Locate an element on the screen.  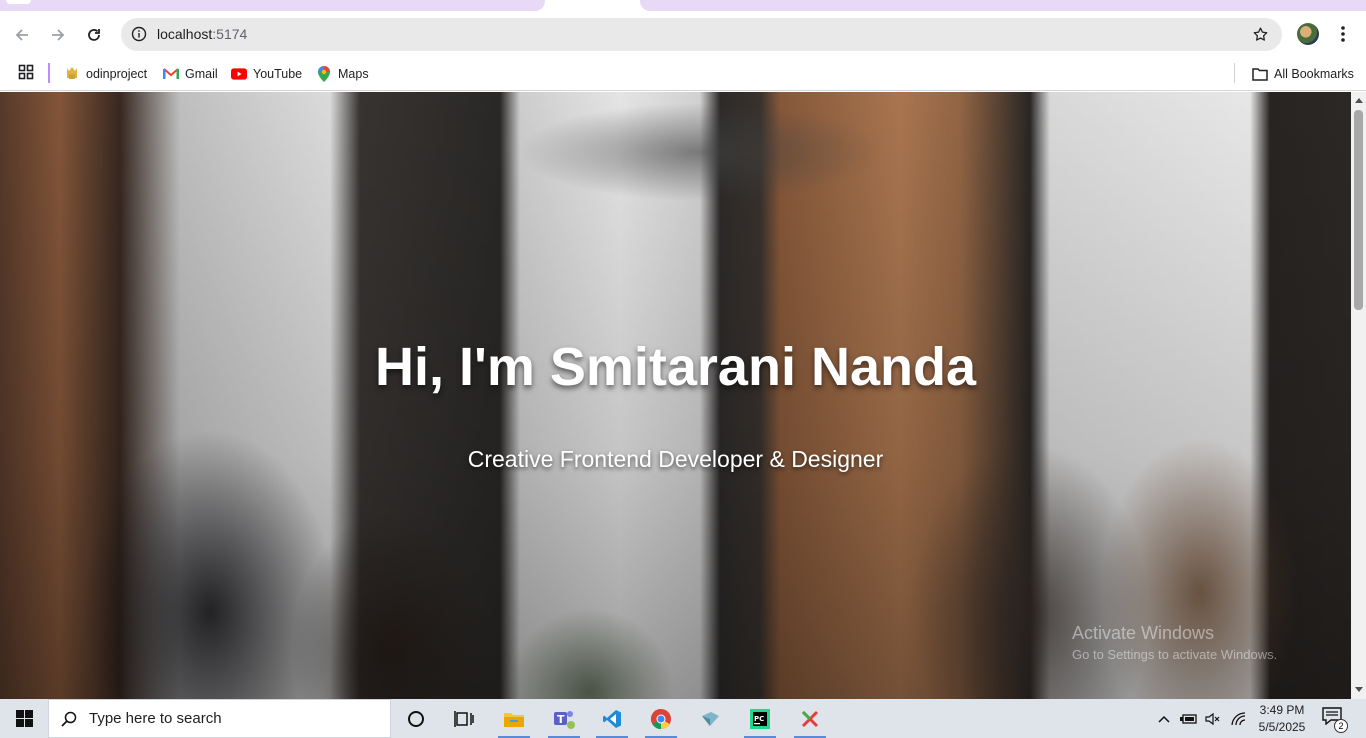
notification-badge: 2 is located at coordinates (1341, 726).